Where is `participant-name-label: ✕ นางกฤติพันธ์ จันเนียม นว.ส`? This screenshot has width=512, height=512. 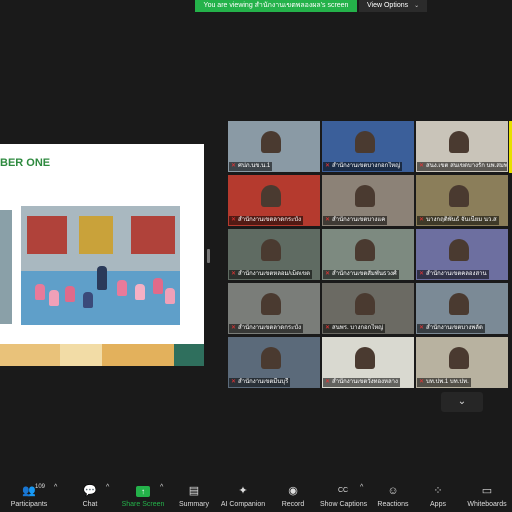 participant-name-label: ✕ นางกฤติพันธ์ จันเนียม นว.ส is located at coordinates (458, 220).